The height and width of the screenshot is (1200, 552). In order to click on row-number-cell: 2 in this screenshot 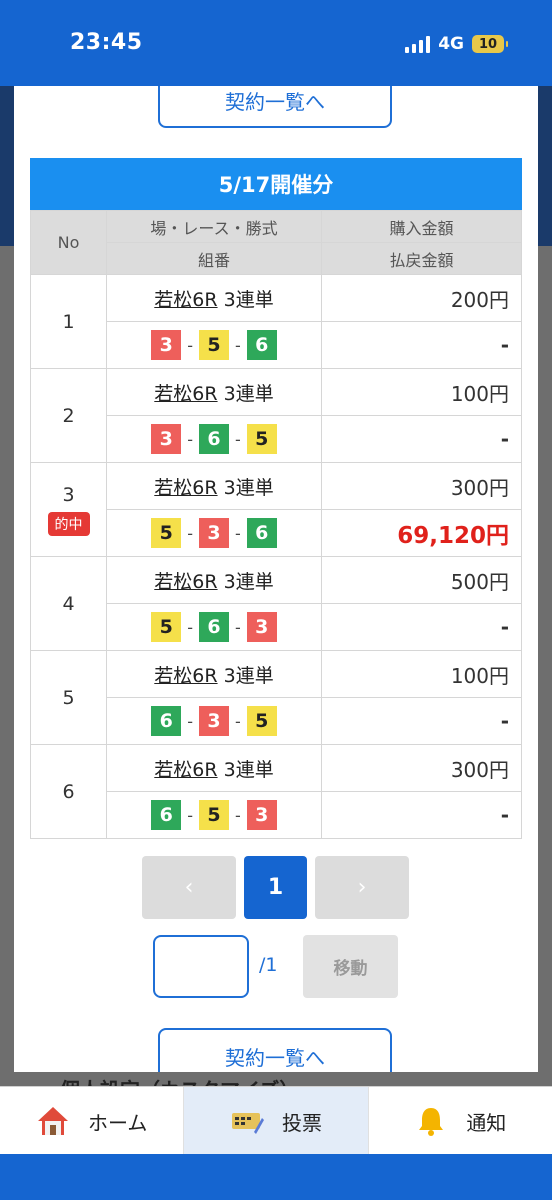, I will do `click(68, 415)`.